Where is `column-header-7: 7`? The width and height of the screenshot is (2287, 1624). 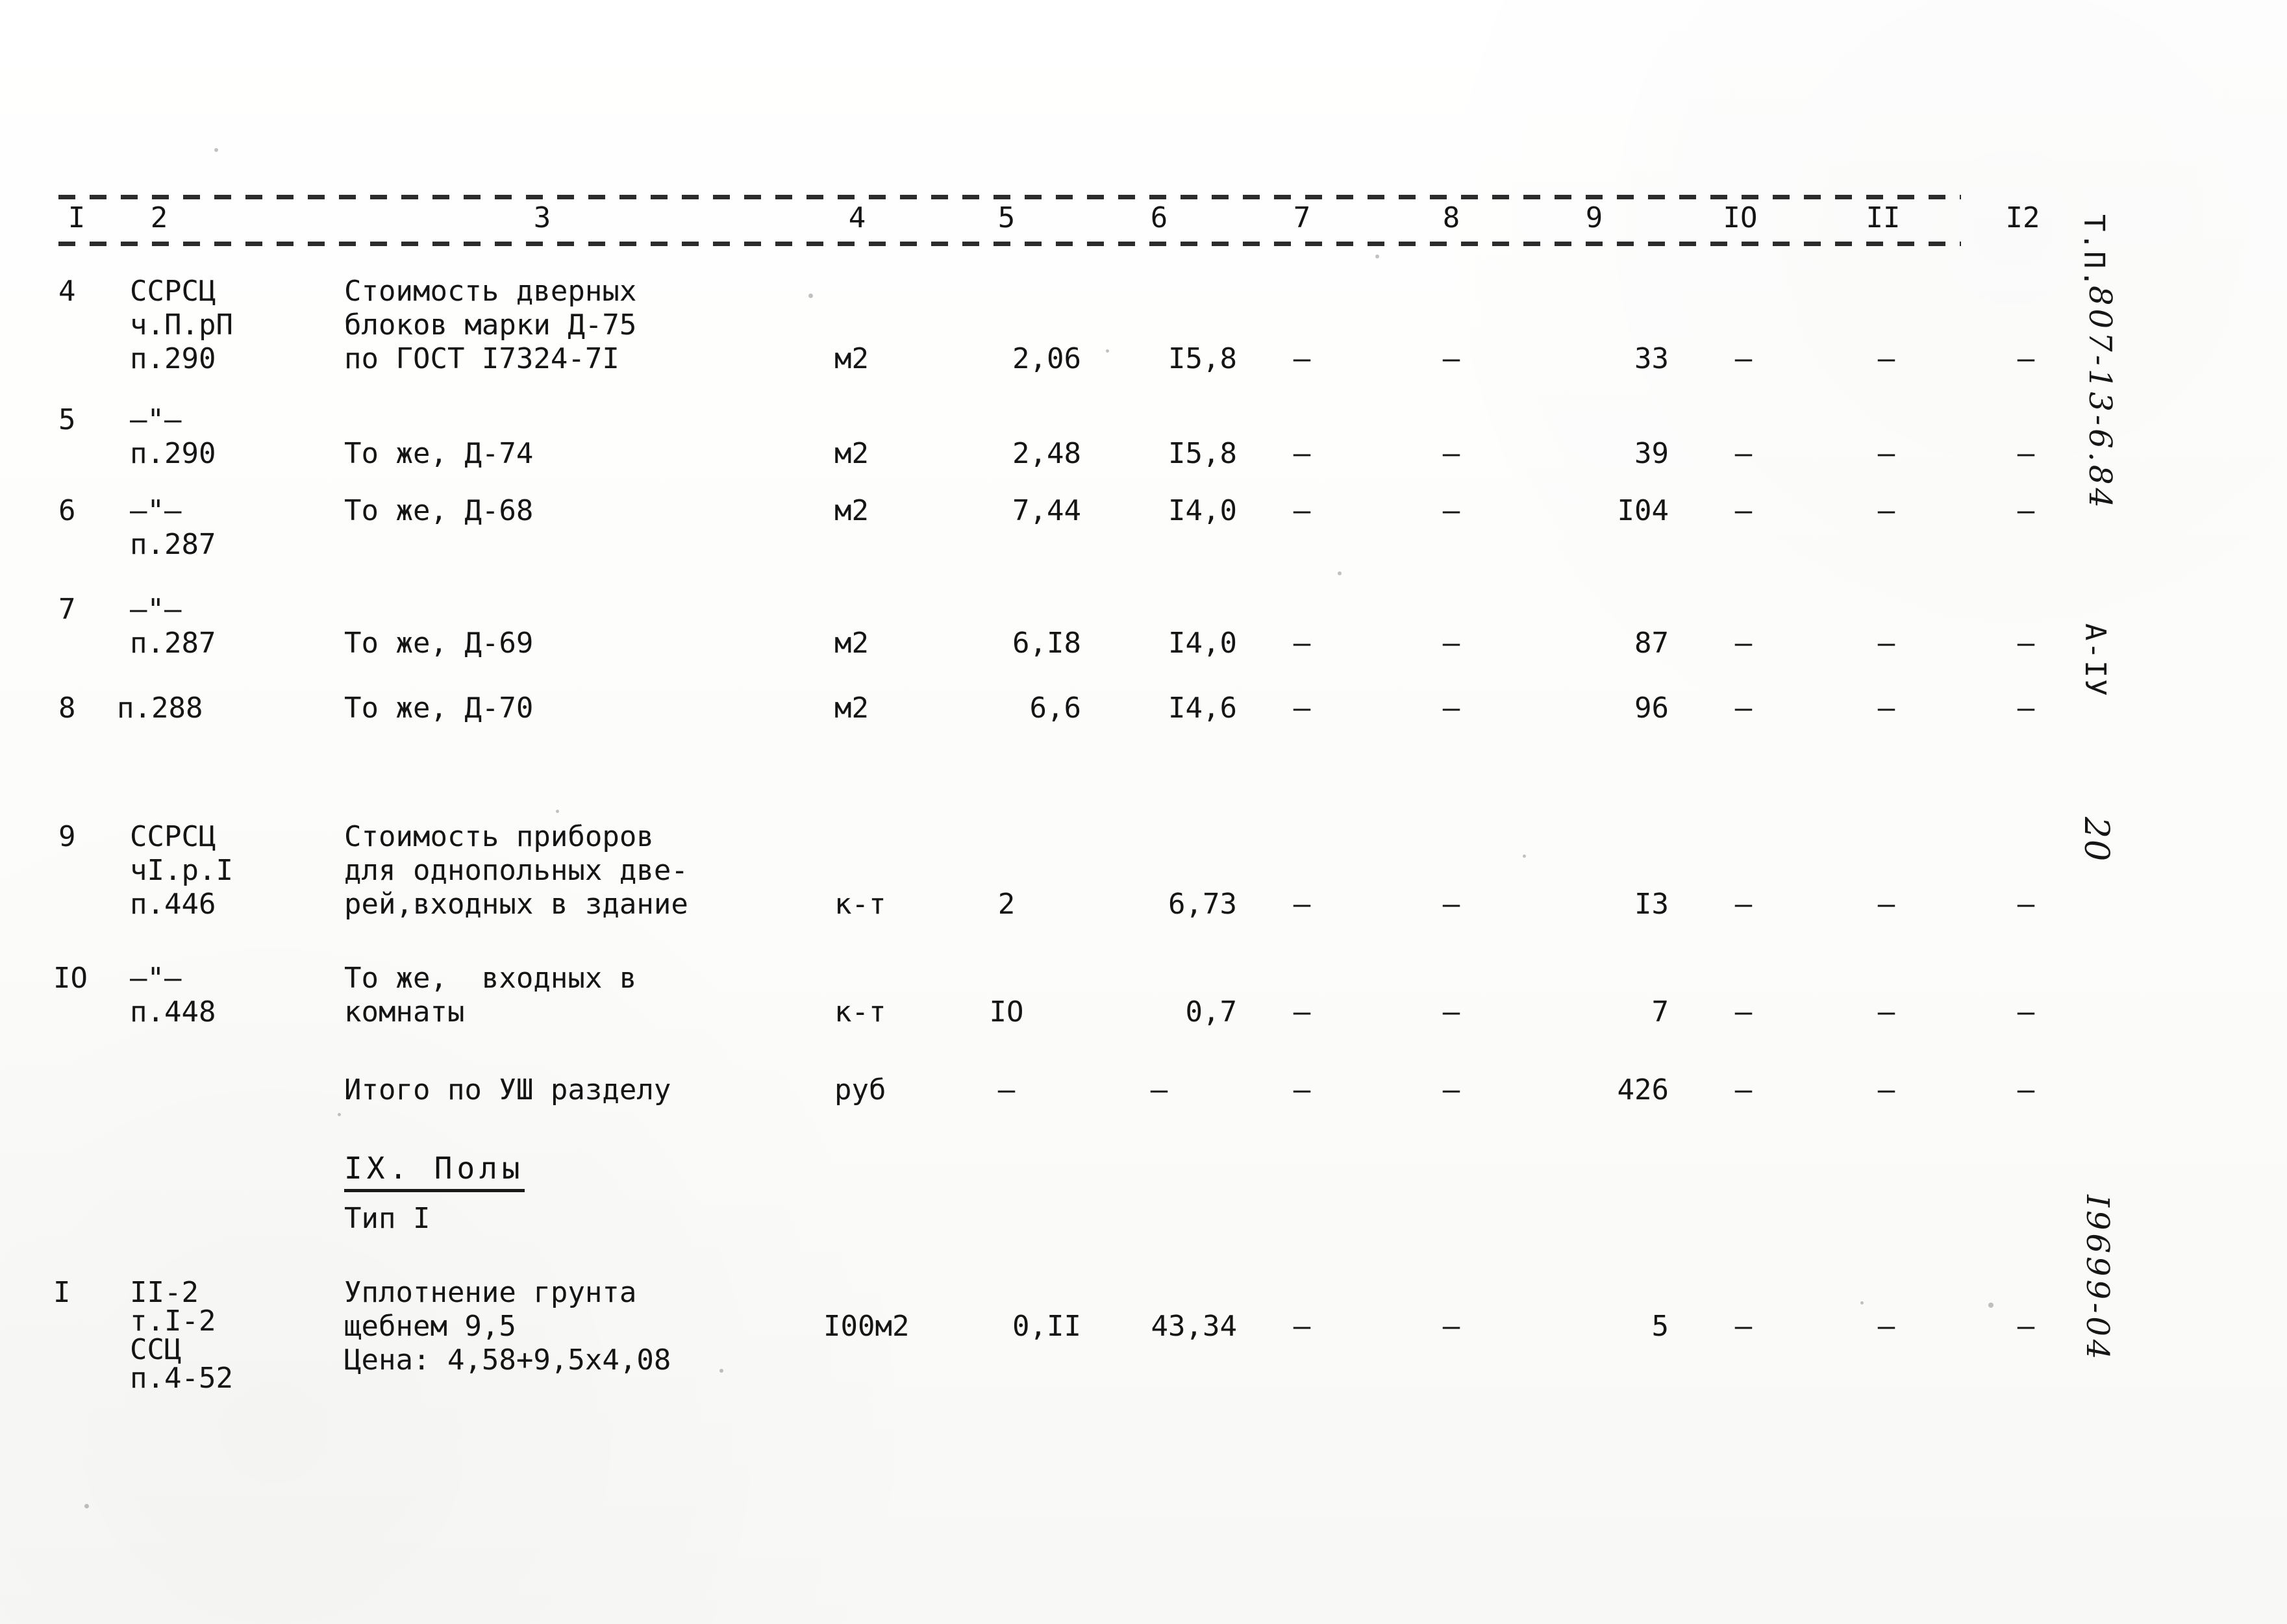
column-header-7: 7 is located at coordinates (1302, 217).